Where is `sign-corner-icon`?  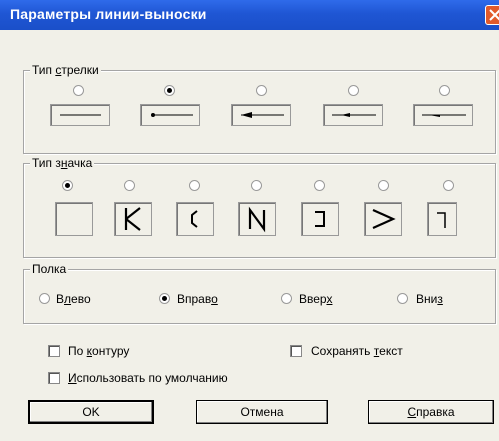 sign-corner-icon is located at coordinates (441, 220).